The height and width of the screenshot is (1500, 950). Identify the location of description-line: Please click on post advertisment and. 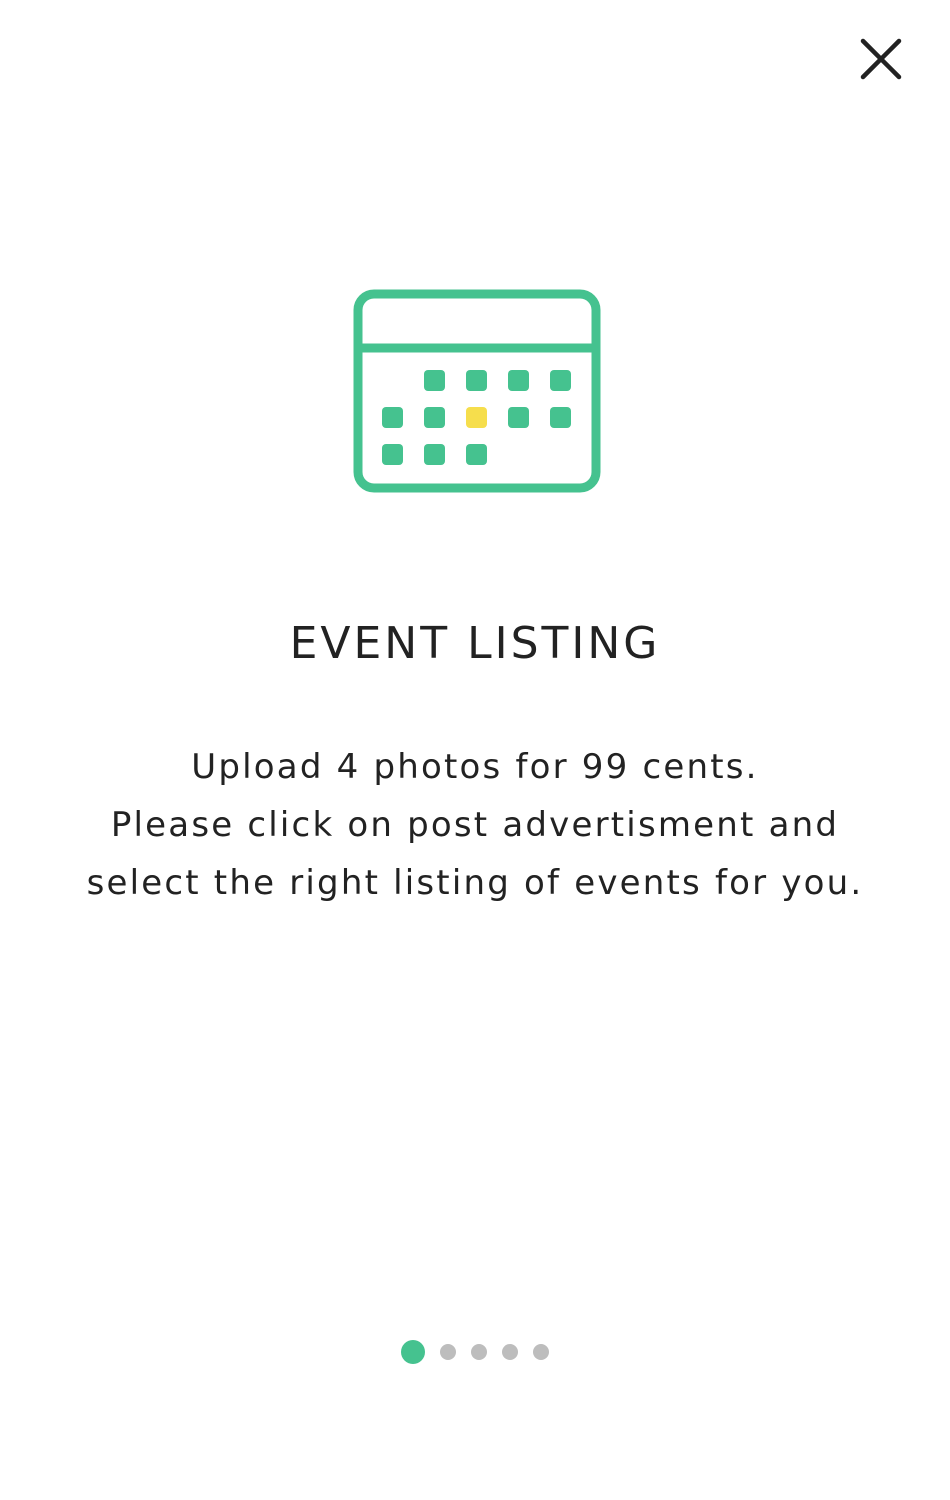
(475, 825).